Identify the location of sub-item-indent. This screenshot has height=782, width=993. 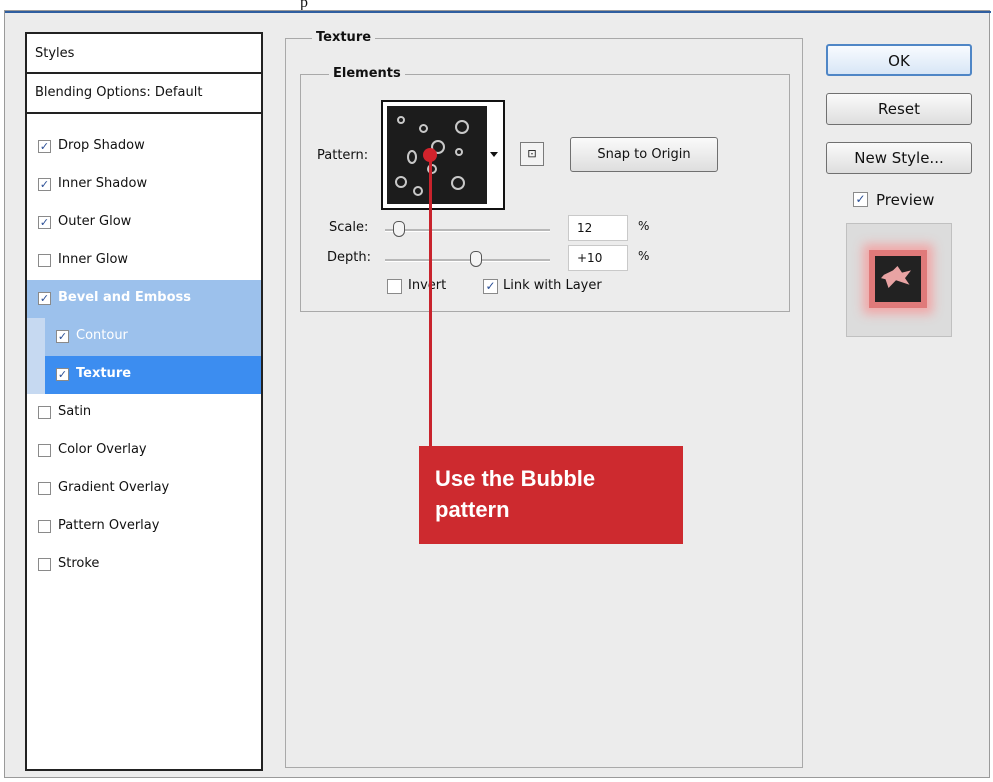
(36, 356).